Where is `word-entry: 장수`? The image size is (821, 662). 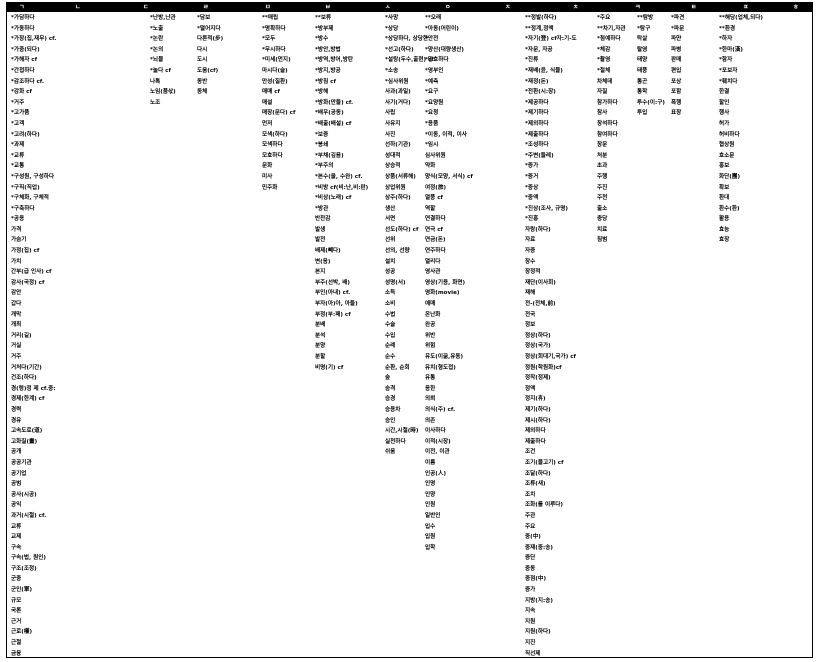
word-entry: 장수 is located at coordinates (530, 261).